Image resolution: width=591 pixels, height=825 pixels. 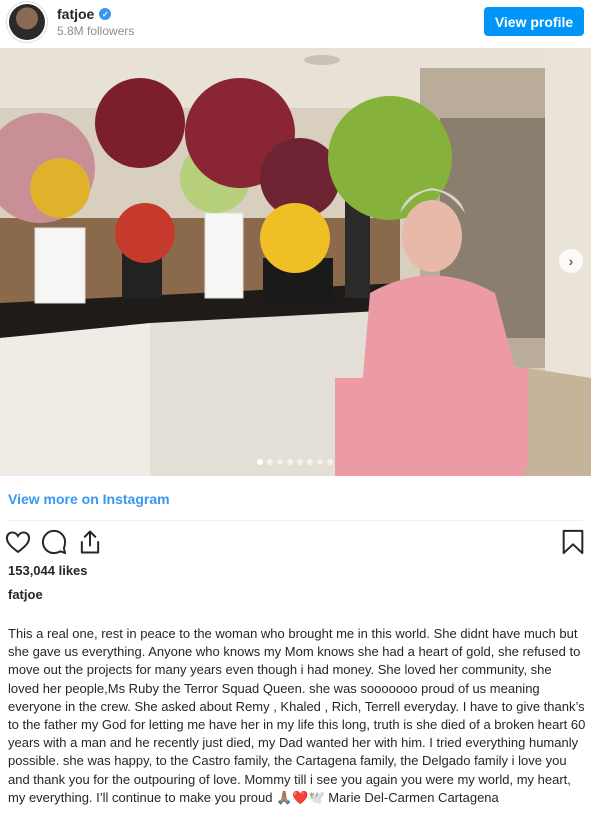 What do you see at coordinates (75, 14) in the screenshot?
I see `username: fatjoe` at bounding box center [75, 14].